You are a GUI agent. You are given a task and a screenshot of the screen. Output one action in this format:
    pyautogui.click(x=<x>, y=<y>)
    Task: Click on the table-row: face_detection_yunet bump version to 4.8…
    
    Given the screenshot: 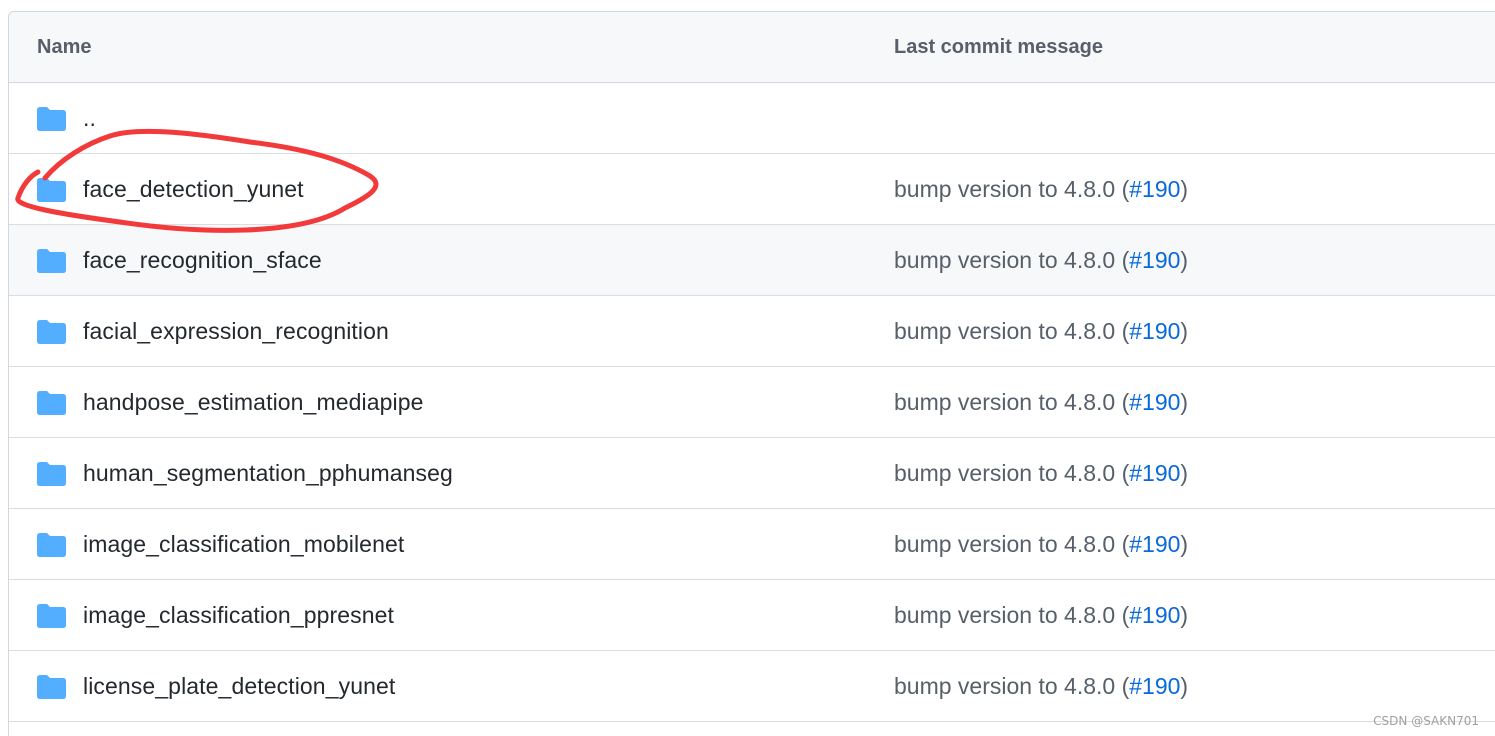 What is the action you would take?
    pyautogui.click(x=752, y=189)
    